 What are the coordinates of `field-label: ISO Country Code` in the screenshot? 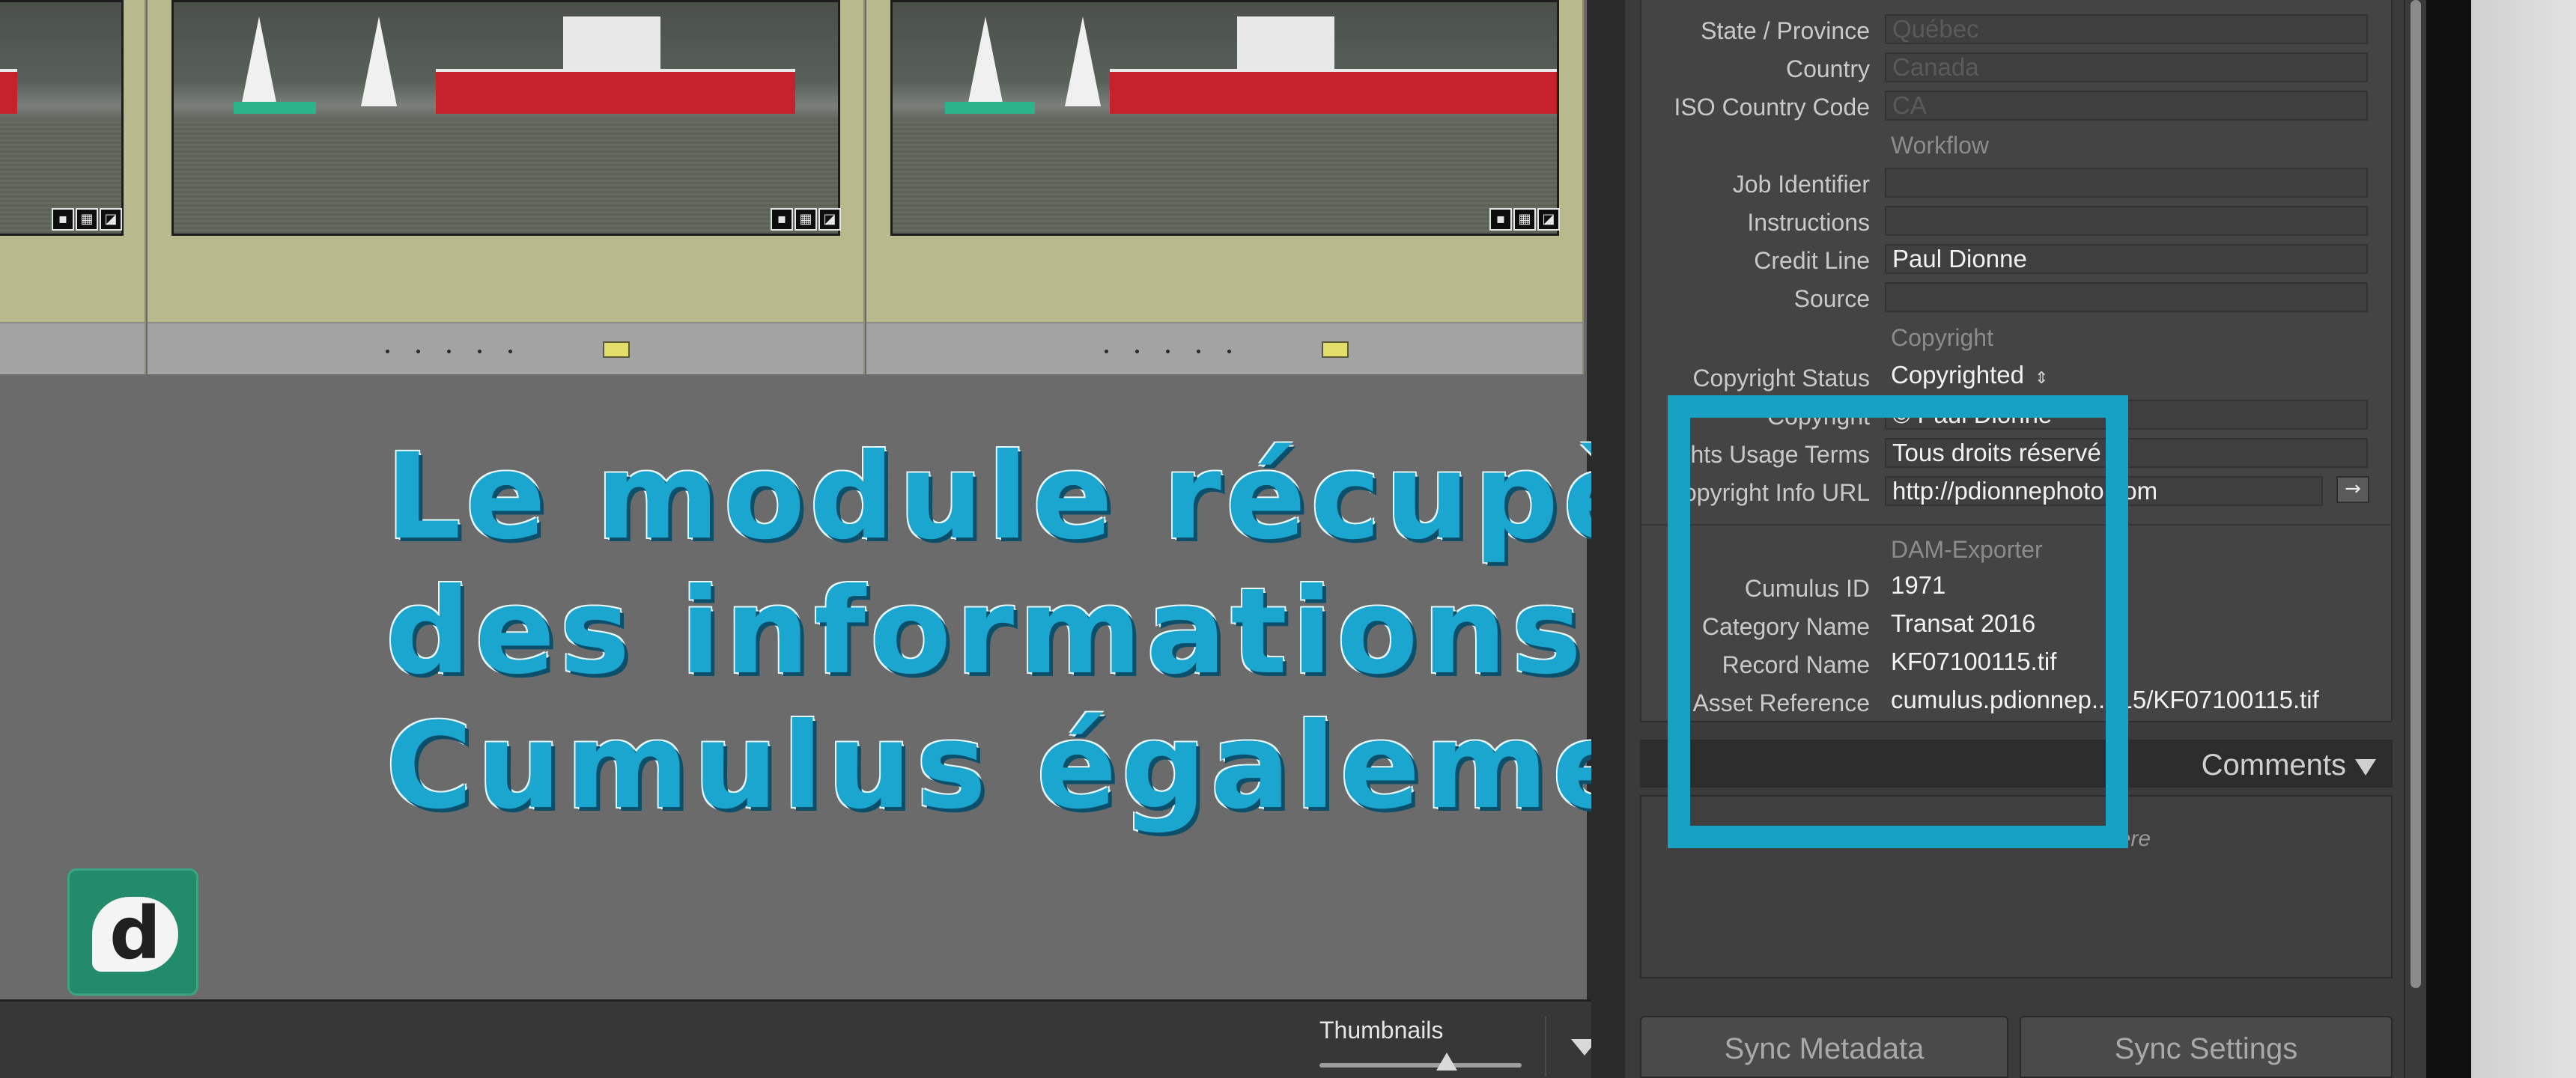 It's located at (1772, 107).